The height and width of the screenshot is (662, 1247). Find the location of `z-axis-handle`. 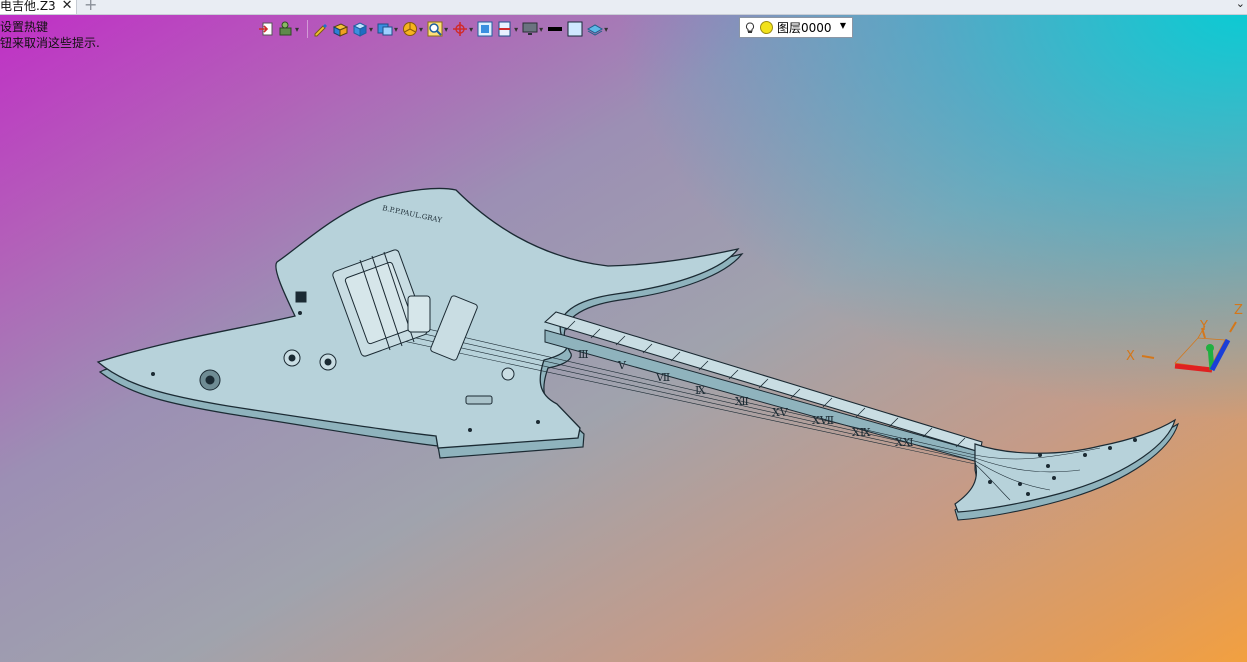

z-axis-handle is located at coordinates (1233, 327).